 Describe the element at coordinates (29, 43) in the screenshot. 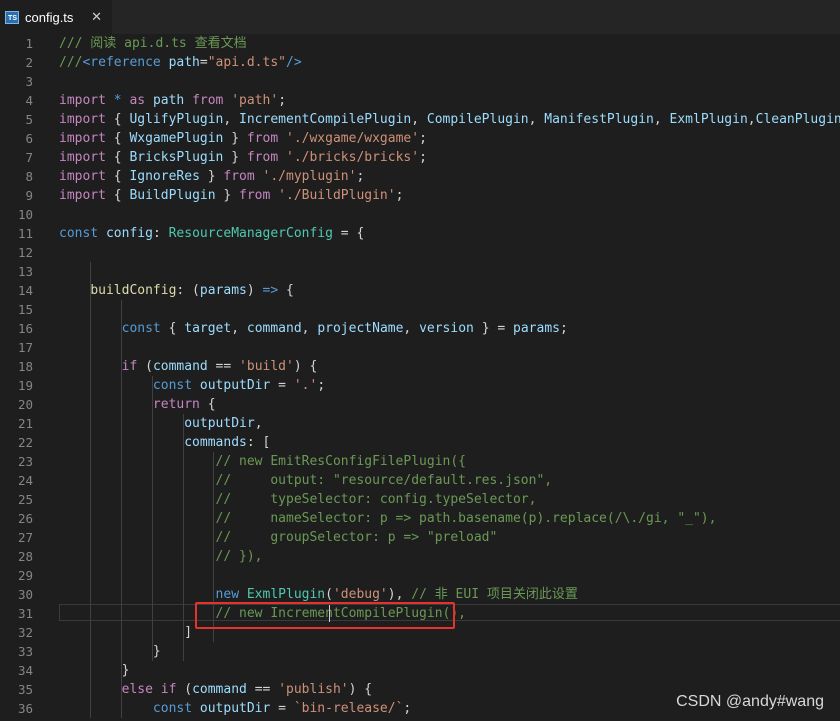

I see `line-number: 1` at that location.